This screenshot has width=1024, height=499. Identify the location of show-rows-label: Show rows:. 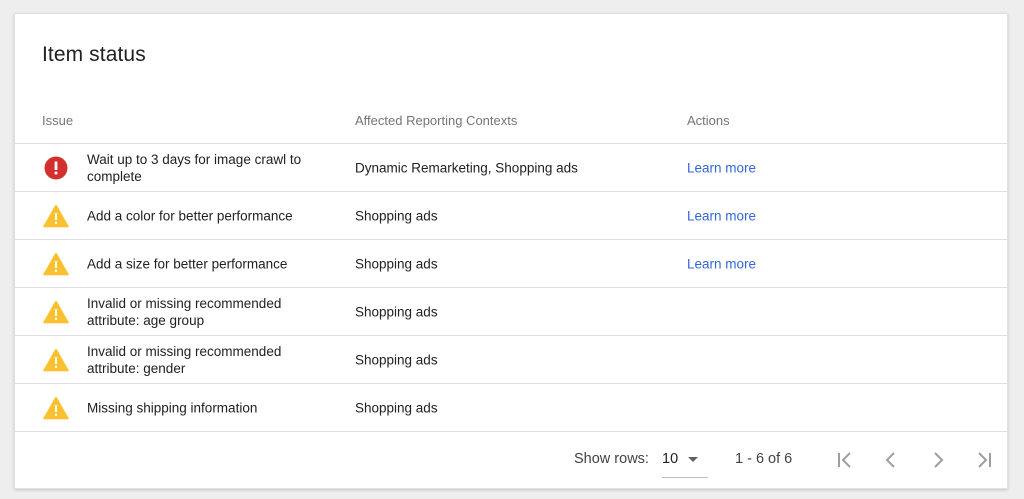
(611, 459).